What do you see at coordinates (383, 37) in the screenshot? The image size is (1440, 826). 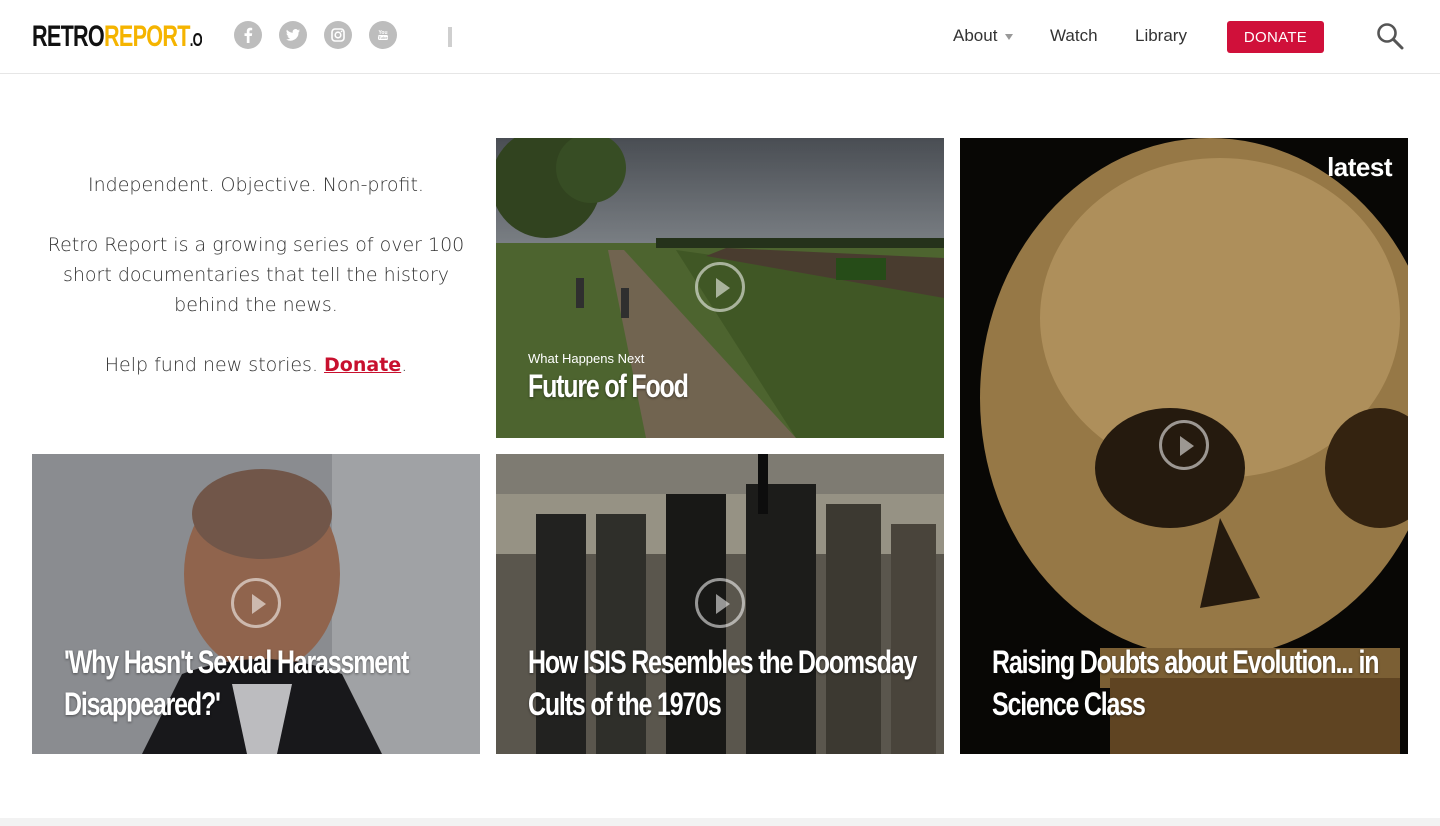 I see `svg-text: Tube` at bounding box center [383, 37].